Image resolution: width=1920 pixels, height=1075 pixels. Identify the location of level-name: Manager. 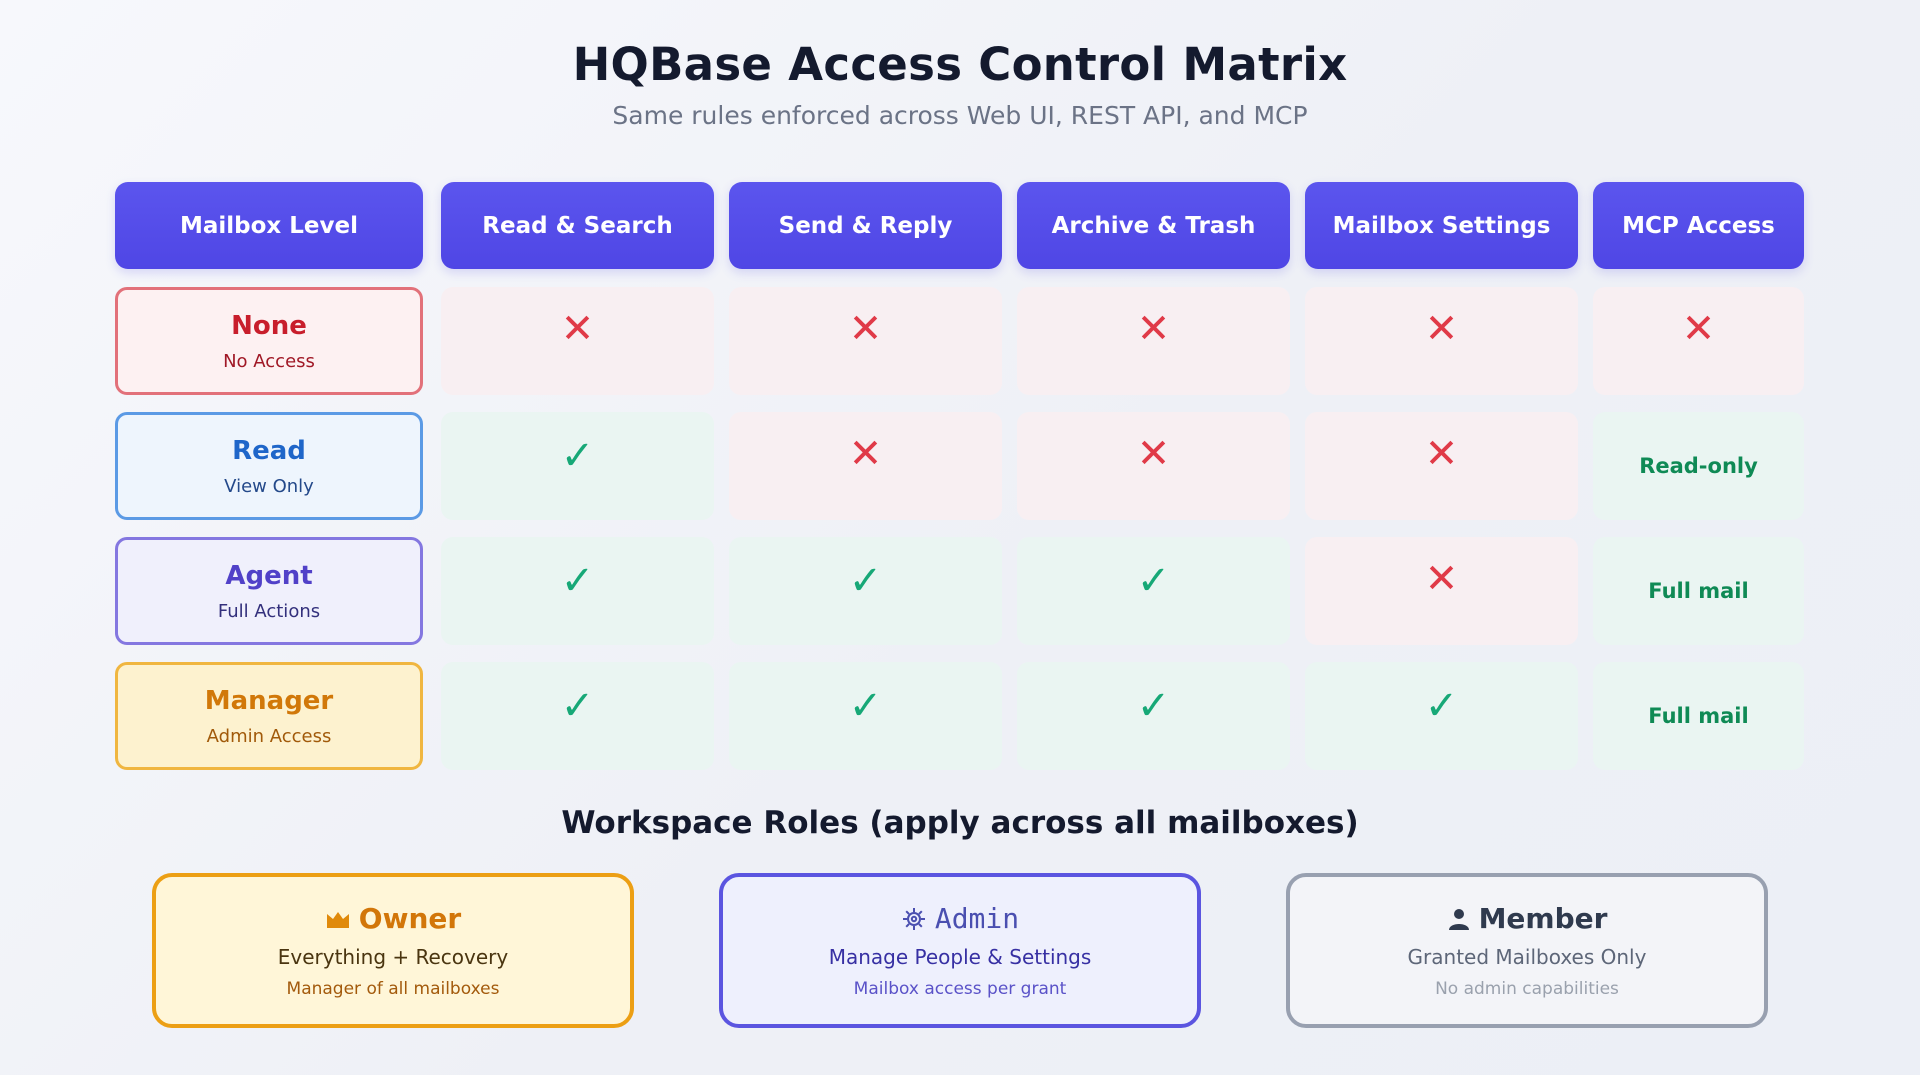
(269, 700).